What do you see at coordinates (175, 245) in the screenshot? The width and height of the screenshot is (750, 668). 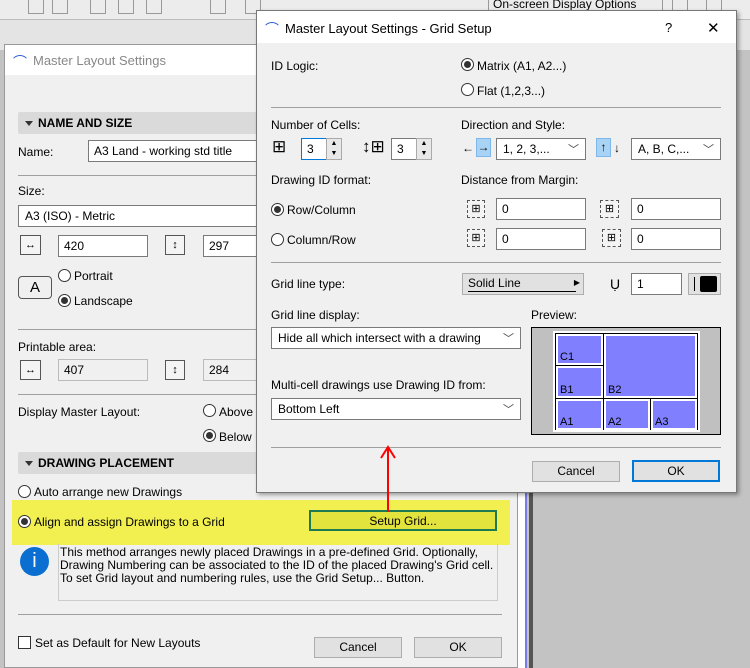 I see `height-icon: ↕` at bounding box center [175, 245].